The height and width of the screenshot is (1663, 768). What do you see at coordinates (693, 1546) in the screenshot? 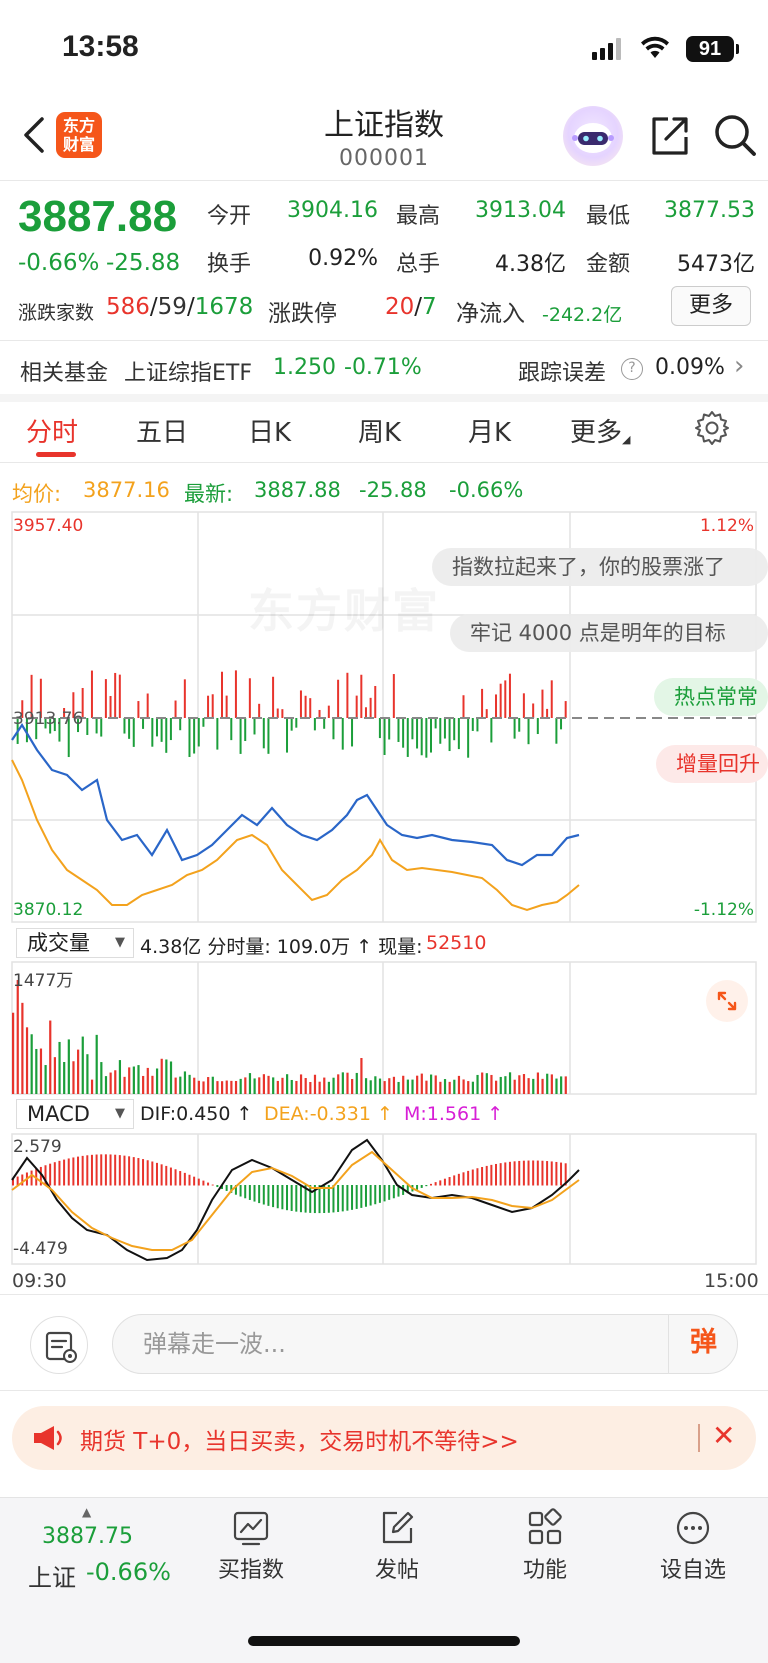
I see `add-watchlist-button: 设自选` at bounding box center [693, 1546].